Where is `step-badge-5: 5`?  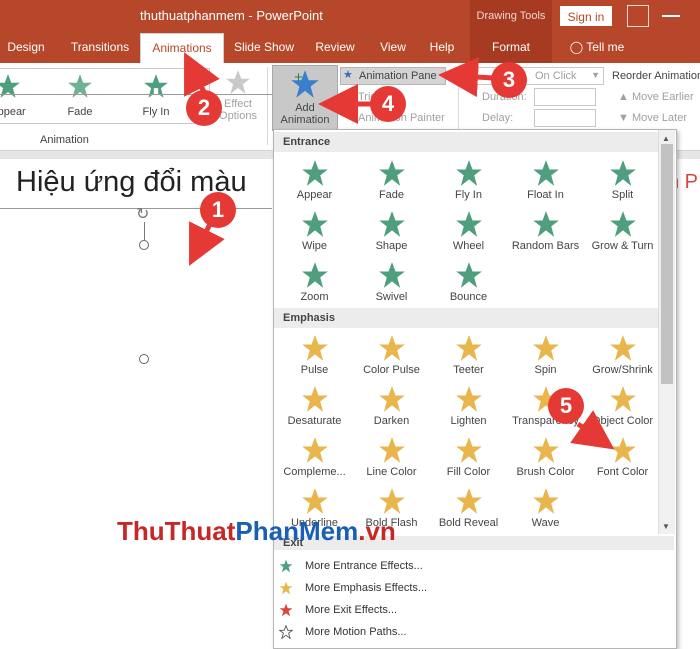 step-badge-5: 5 is located at coordinates (566, 406).